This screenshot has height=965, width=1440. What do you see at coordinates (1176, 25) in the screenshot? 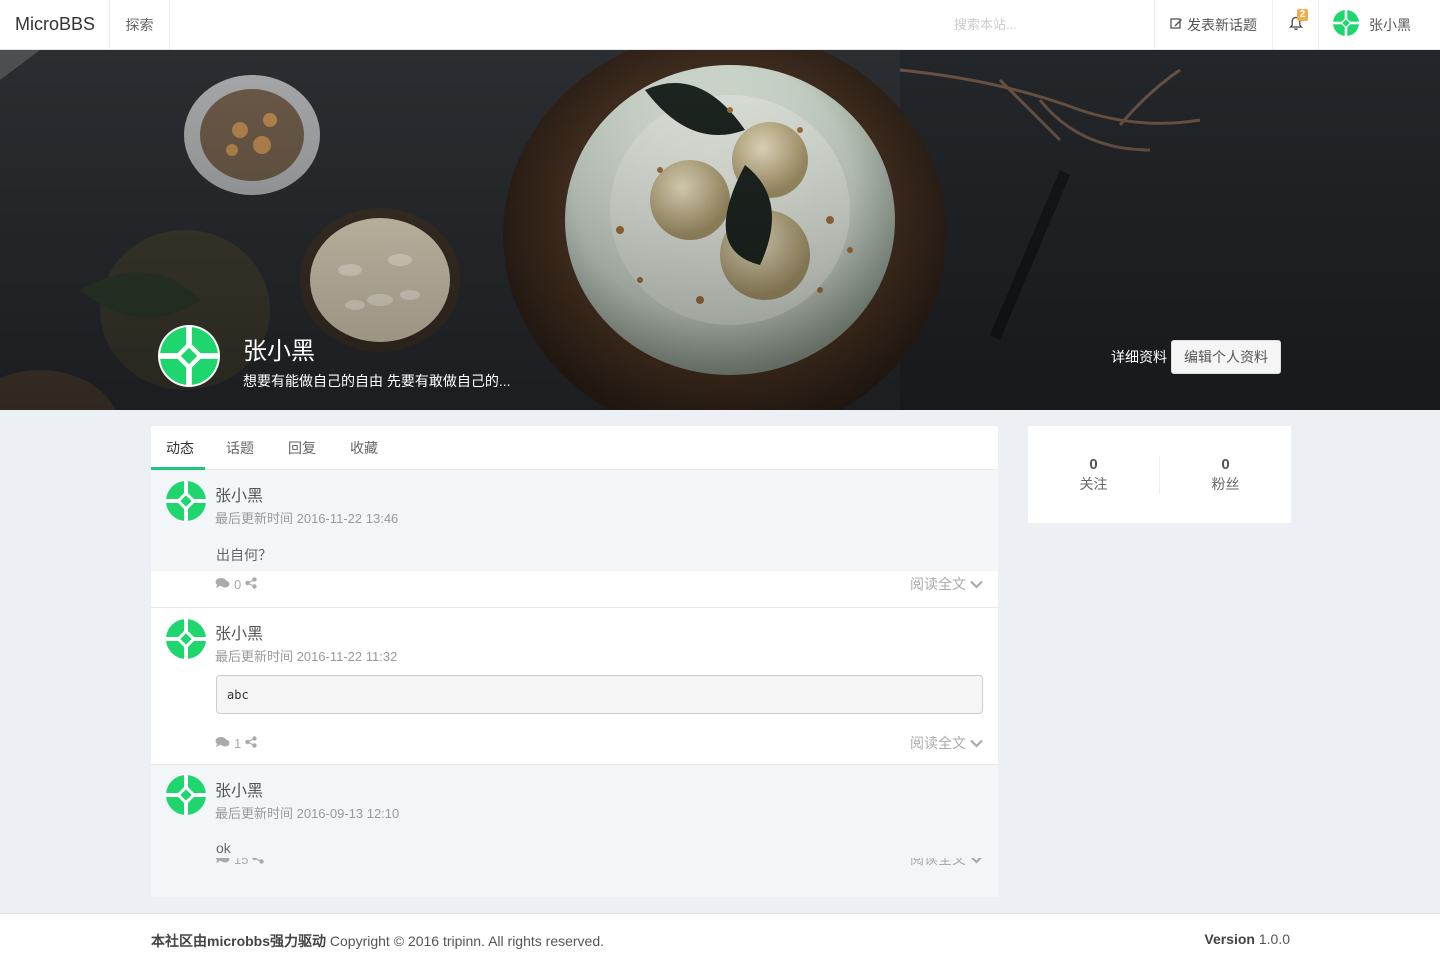
I see `edit-icon` at bounding box center [1176, 25].